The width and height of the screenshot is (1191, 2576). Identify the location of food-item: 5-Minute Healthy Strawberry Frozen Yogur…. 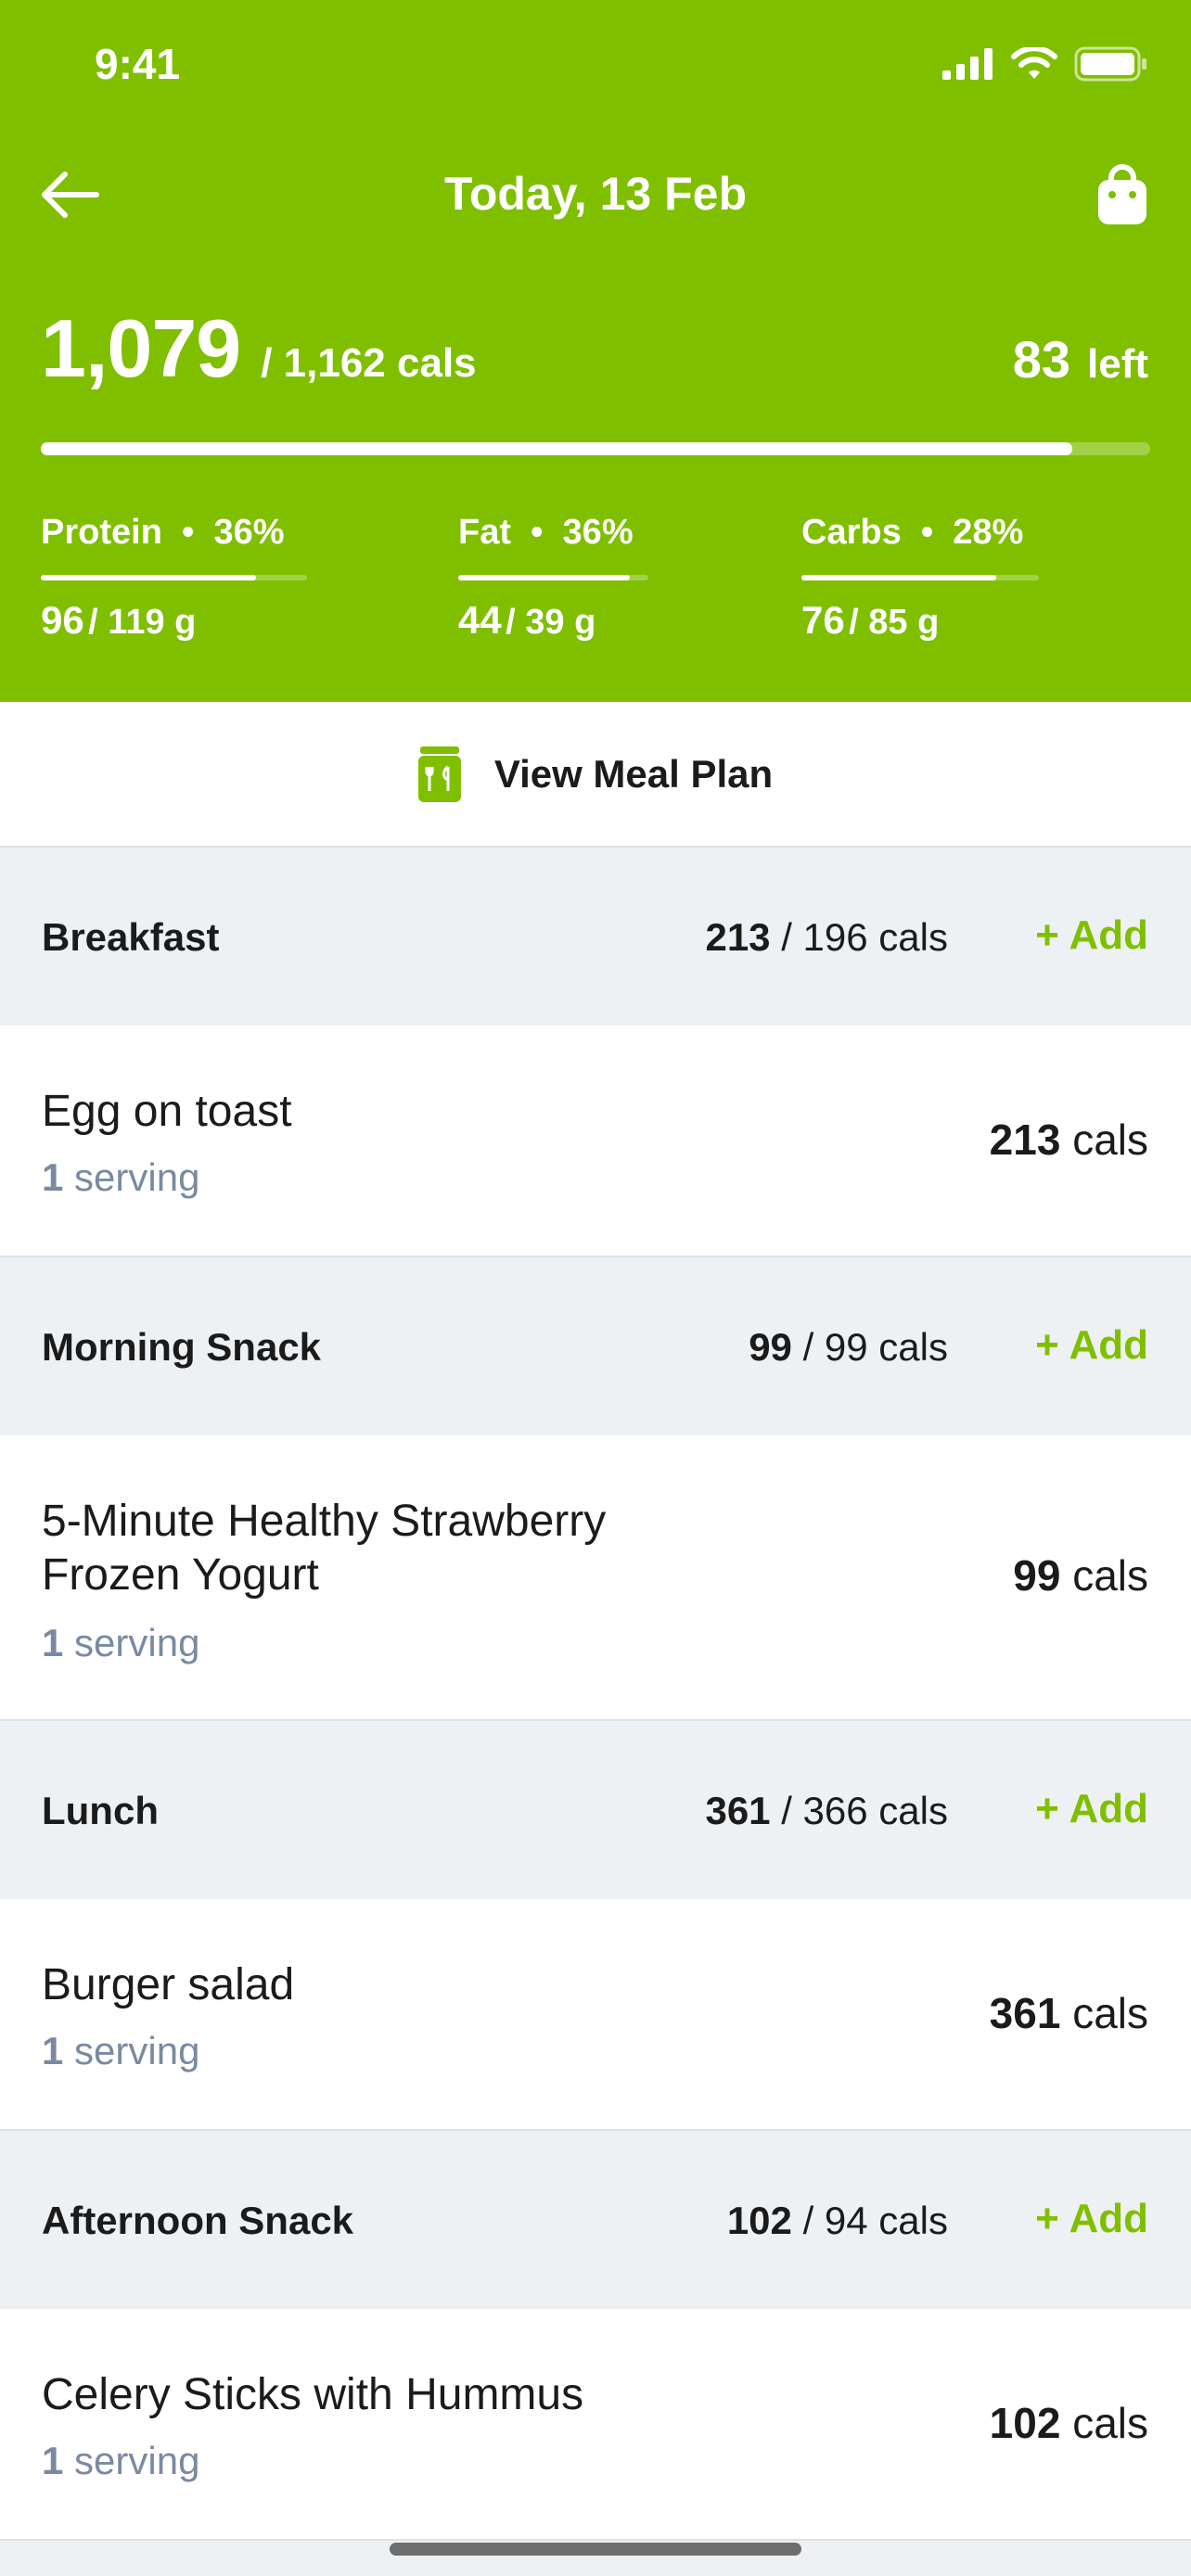
(595, 1578).